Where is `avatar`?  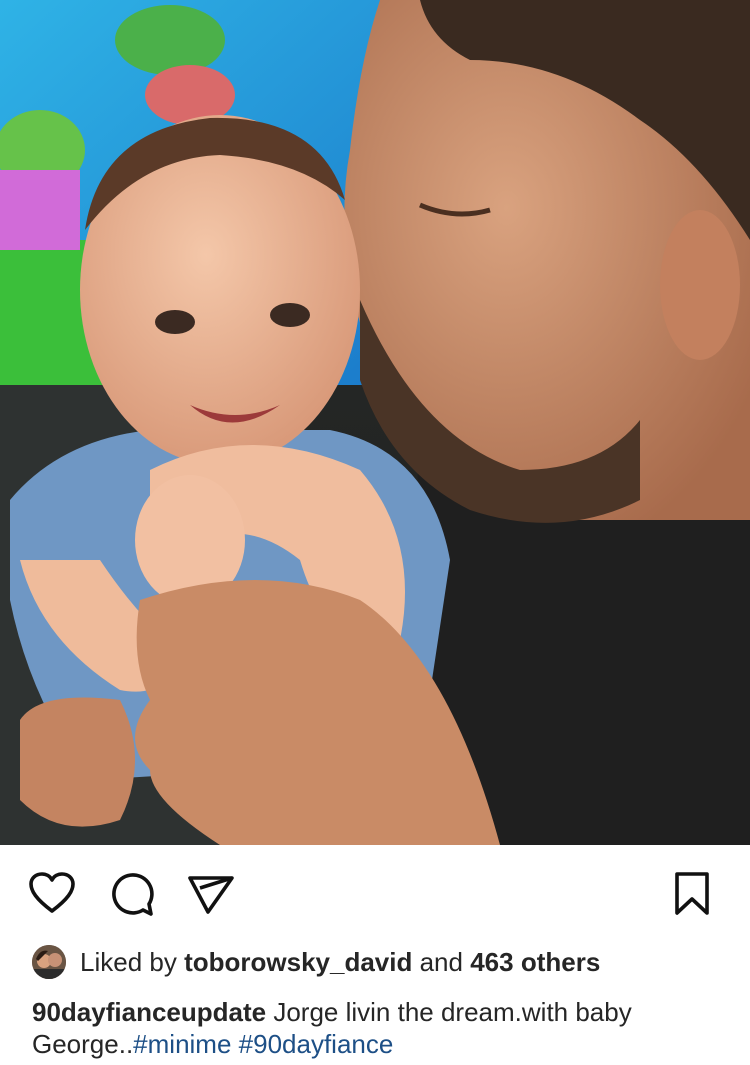 avatar is located at coordinates (49, 962).